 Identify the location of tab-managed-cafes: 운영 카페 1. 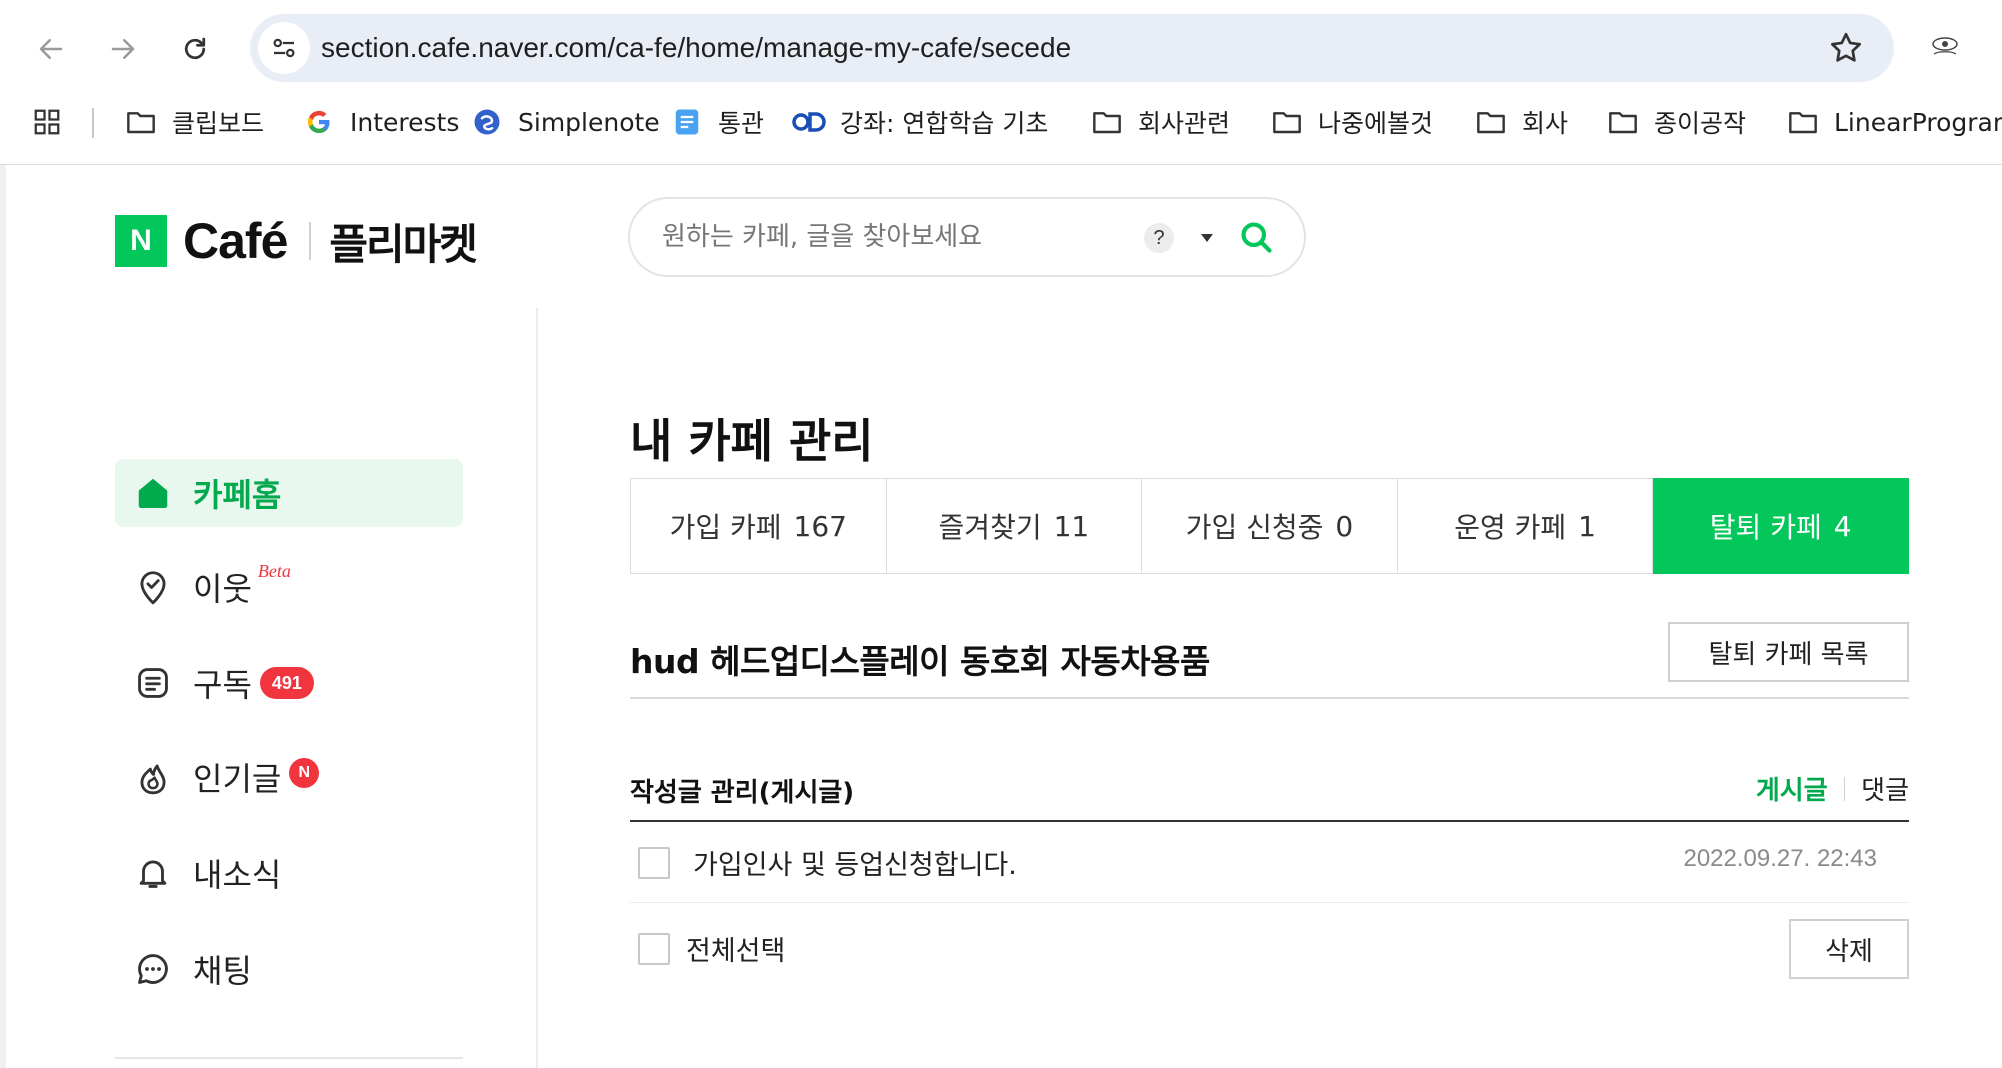
(1525, 526).